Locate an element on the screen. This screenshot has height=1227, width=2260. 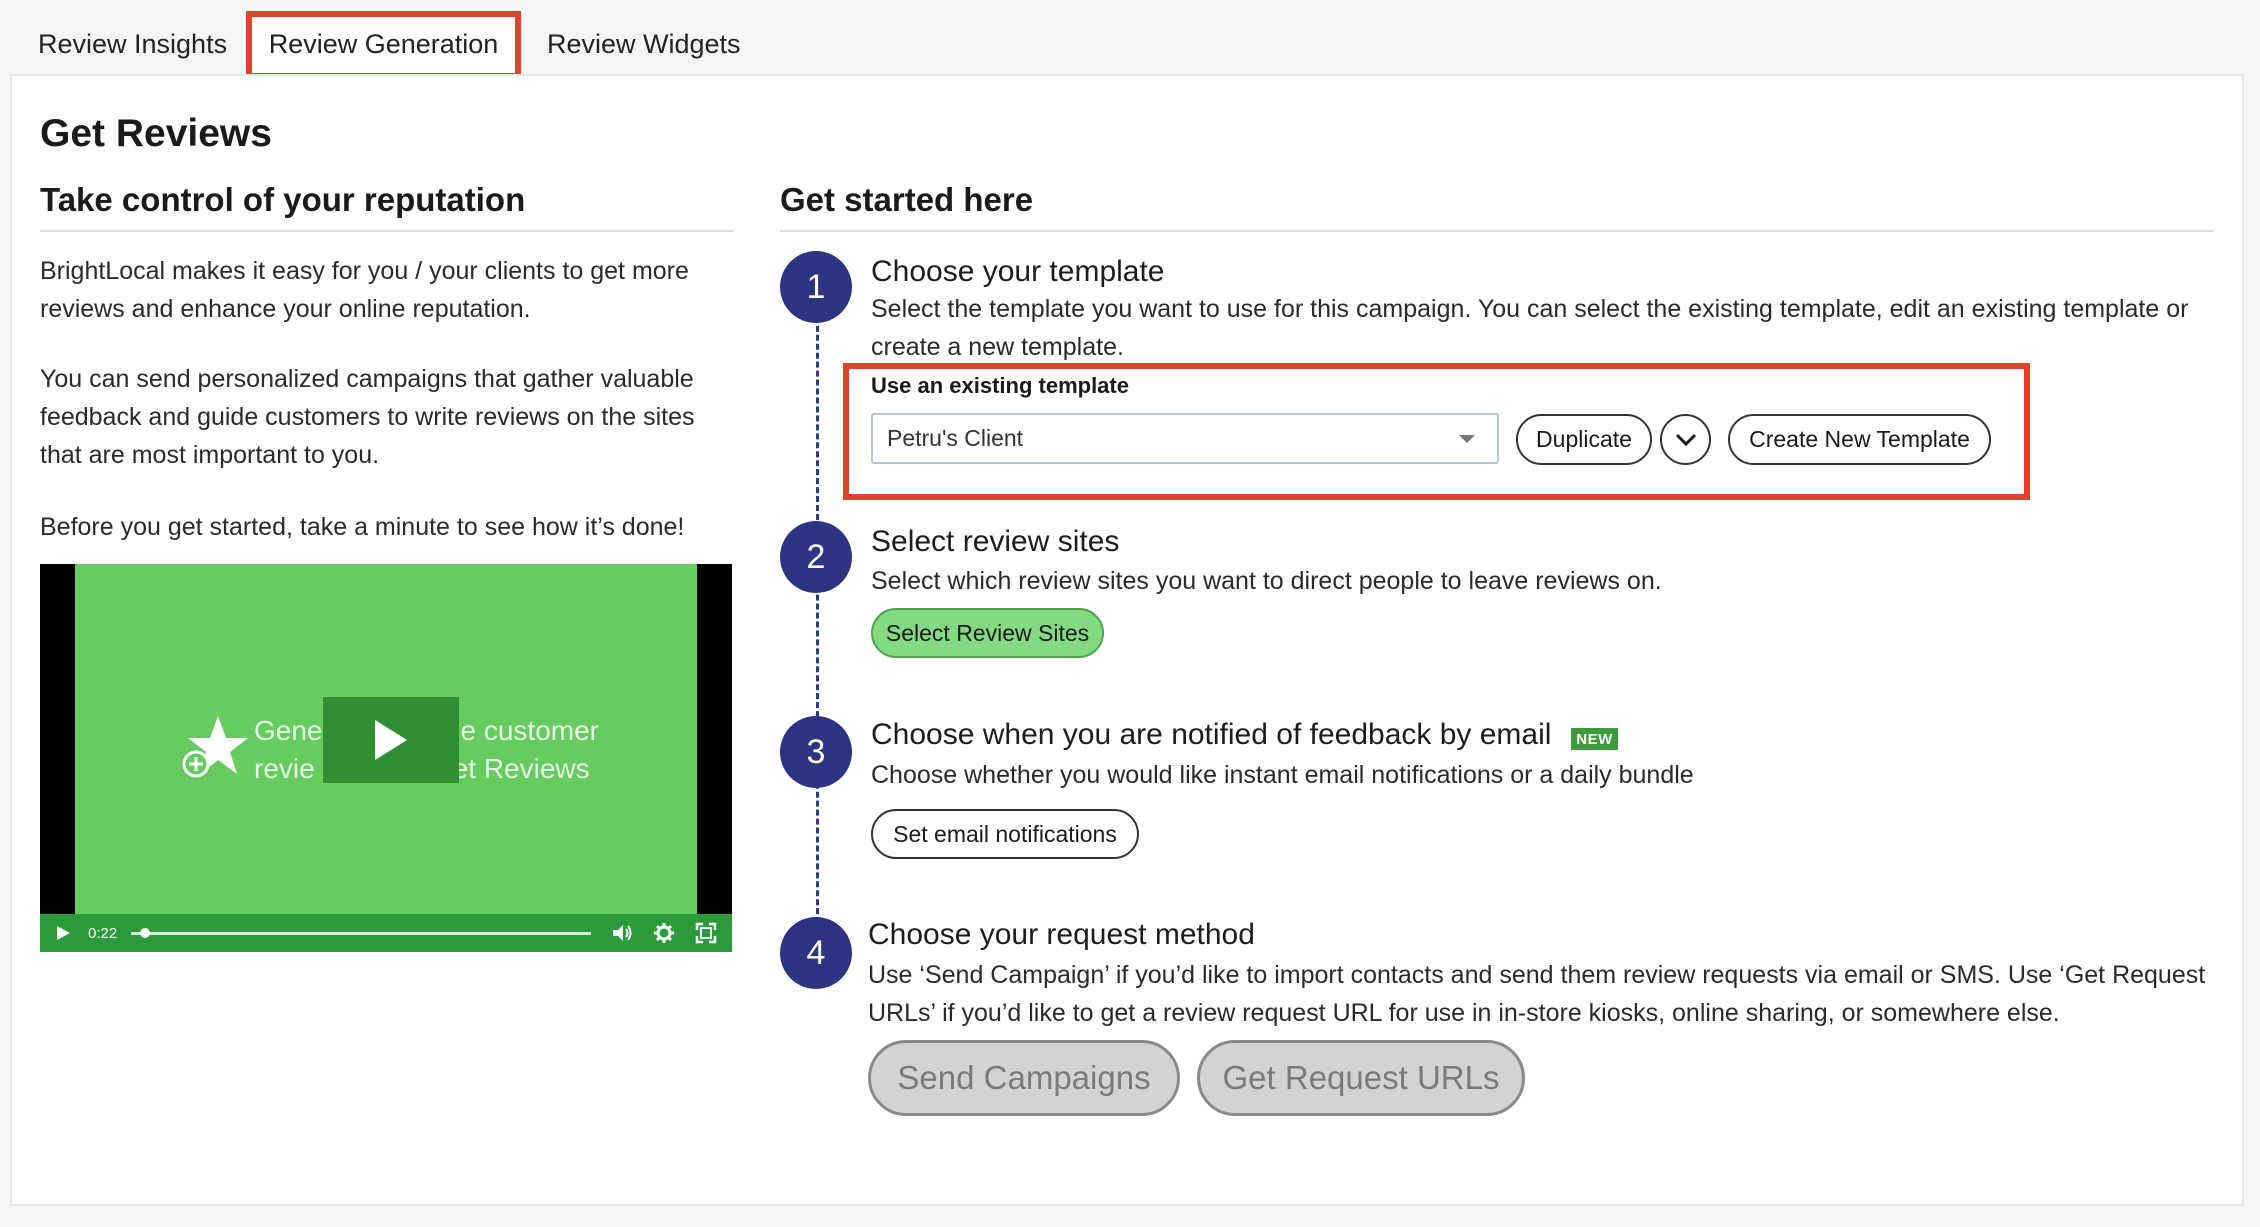
select-review-sites-button: Select Review Sites is located at coordinates (987, 633).